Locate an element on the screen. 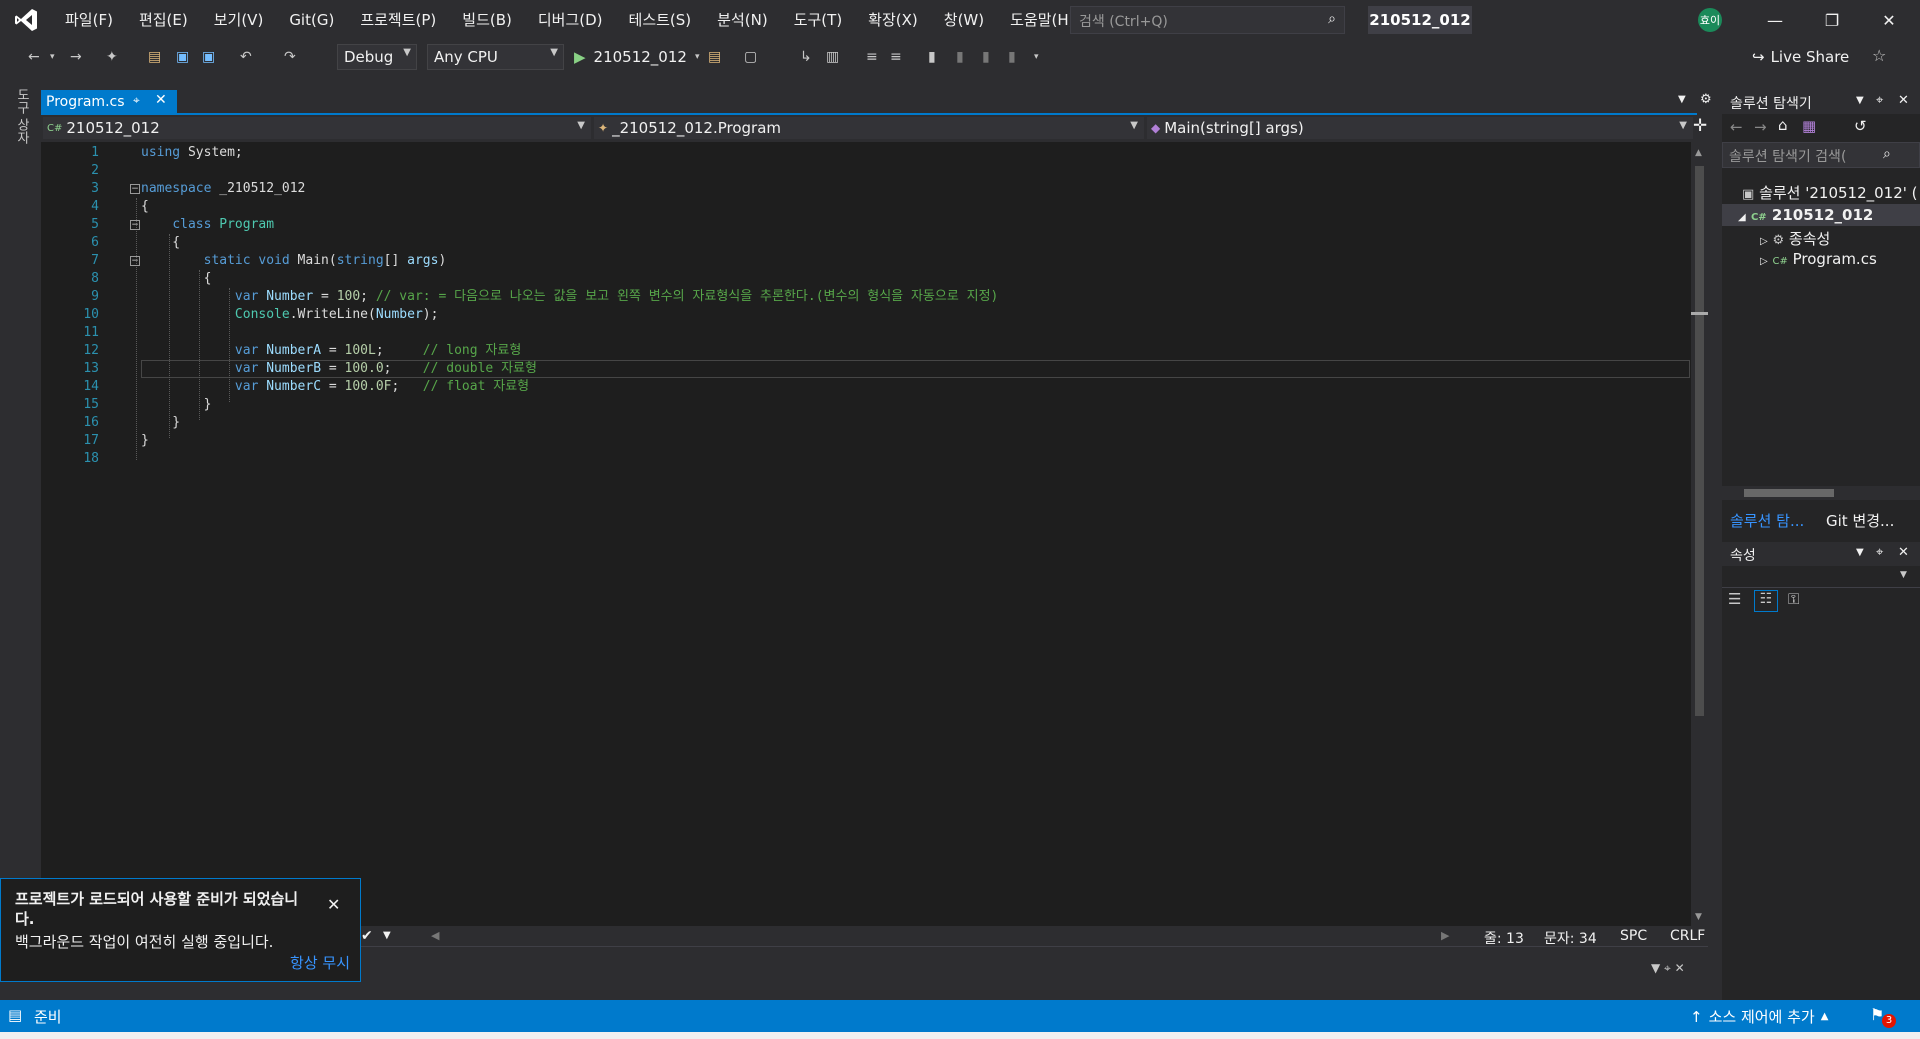 The image size is (1920, 1039). menu-item-11: 창(W) is located at coordinates (964, 20).